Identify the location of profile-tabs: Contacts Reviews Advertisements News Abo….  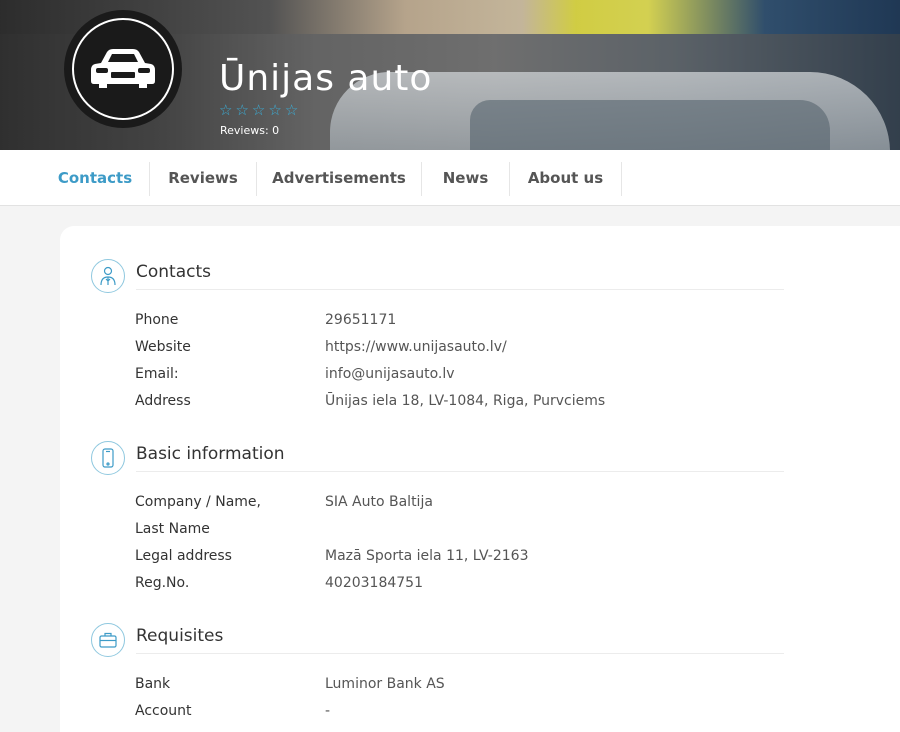
(450, 178).